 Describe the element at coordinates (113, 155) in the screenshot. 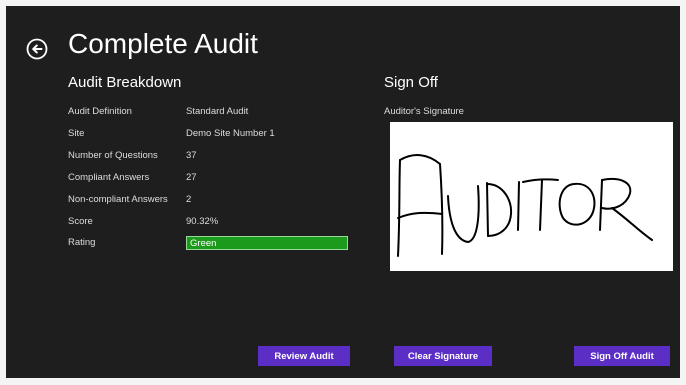

I see `question-count-label: Number of Questions` at that location.